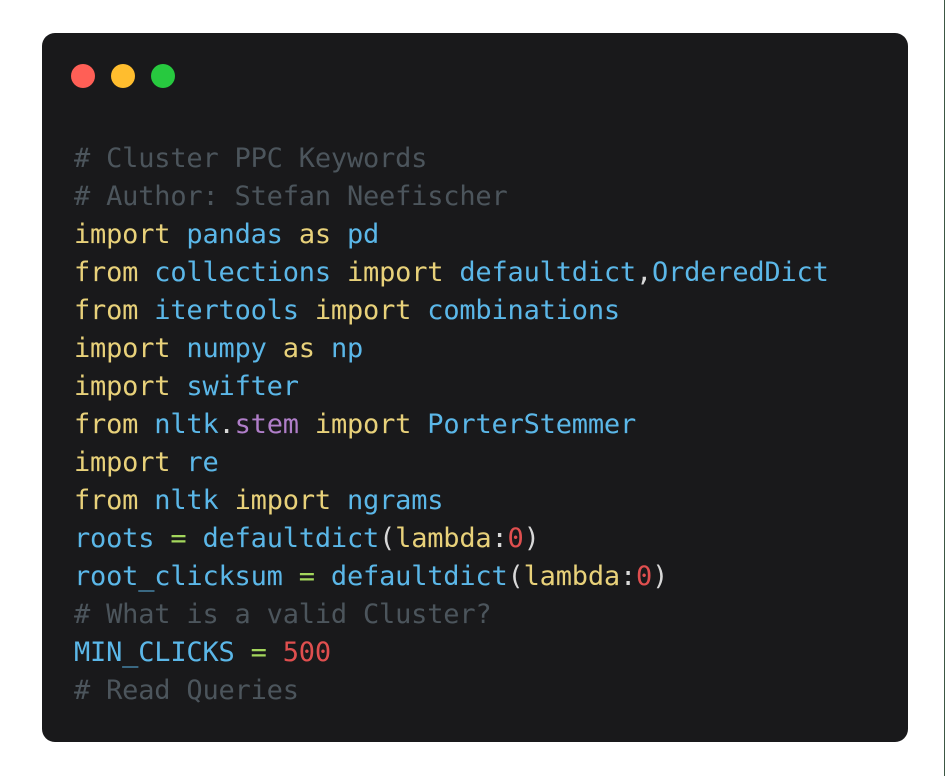  Describe the element at coordinates (266, 424) in the screenshot. I see `code-token-attr: stem` at that location.